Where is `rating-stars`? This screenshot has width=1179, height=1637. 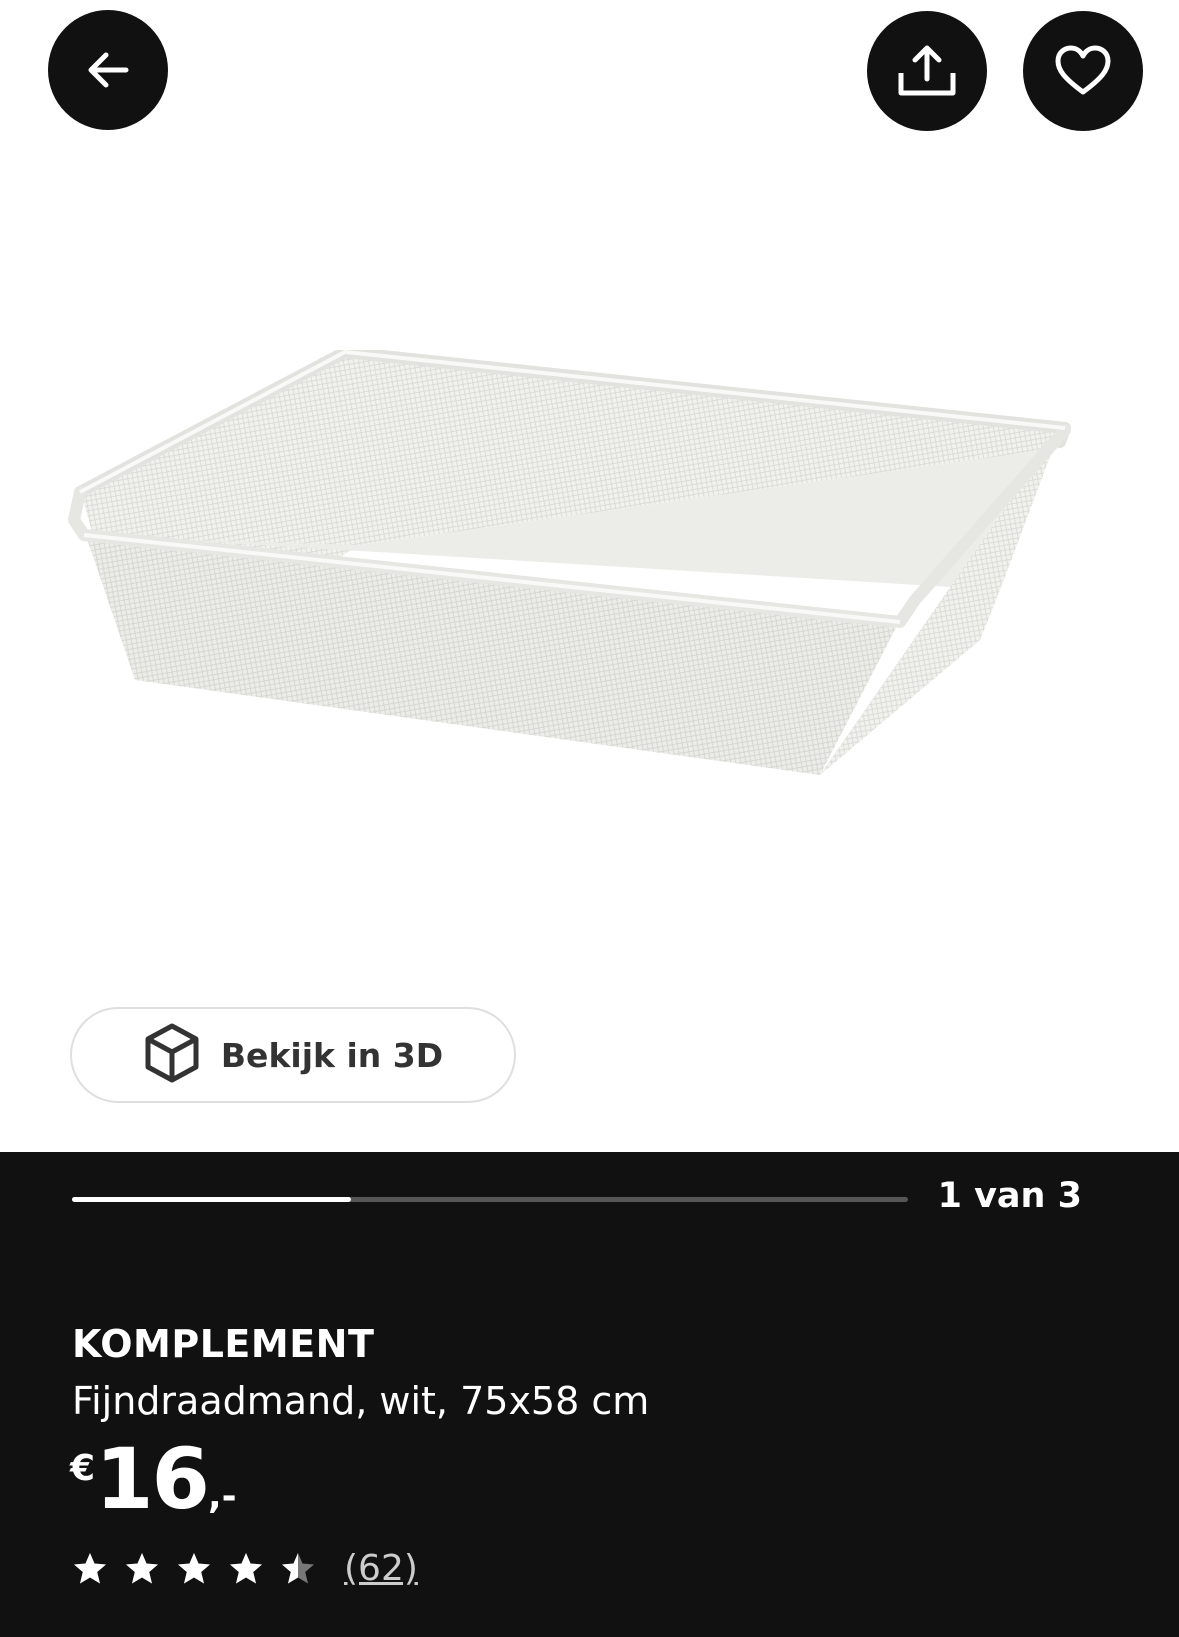
rating-stars is located at coordinates (194, 1569).